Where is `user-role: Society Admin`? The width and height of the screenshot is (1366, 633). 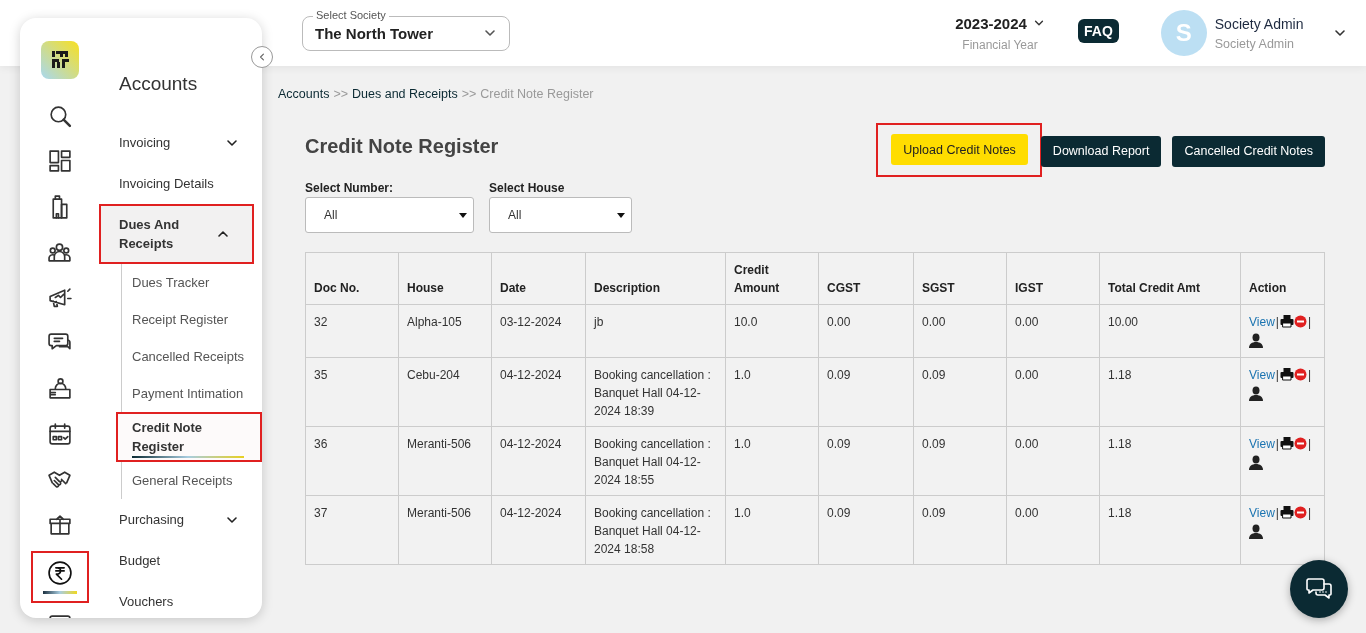 user-role: Society Admin is located at coordinates (1254, 43).